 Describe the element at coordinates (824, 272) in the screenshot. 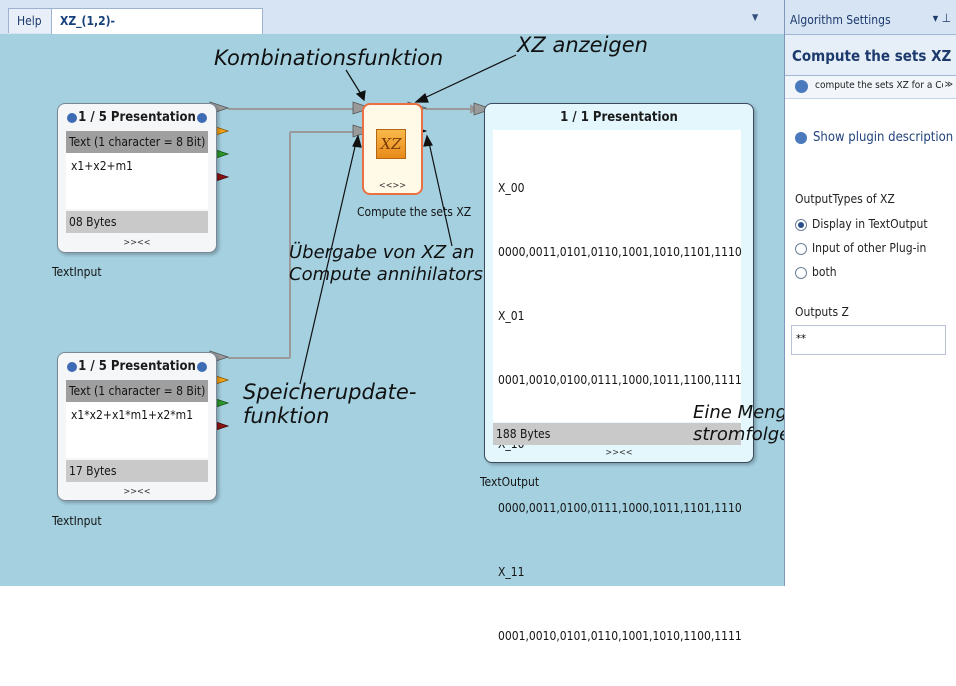

I see `radio-label: both` at that location.